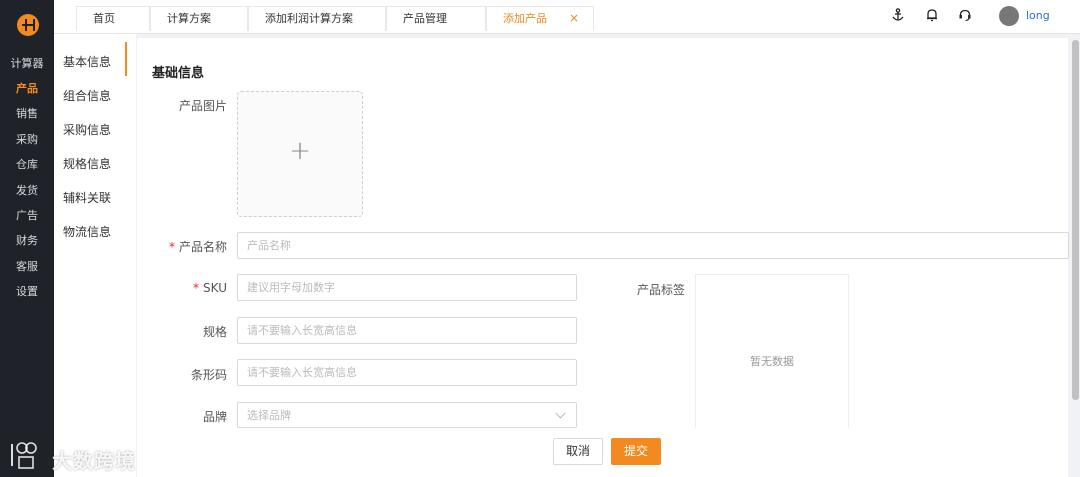  What do you see at coordinates (23, 455) in the screenshot?
I see `watermark-logo-icon` at bounding box center [23, 455].